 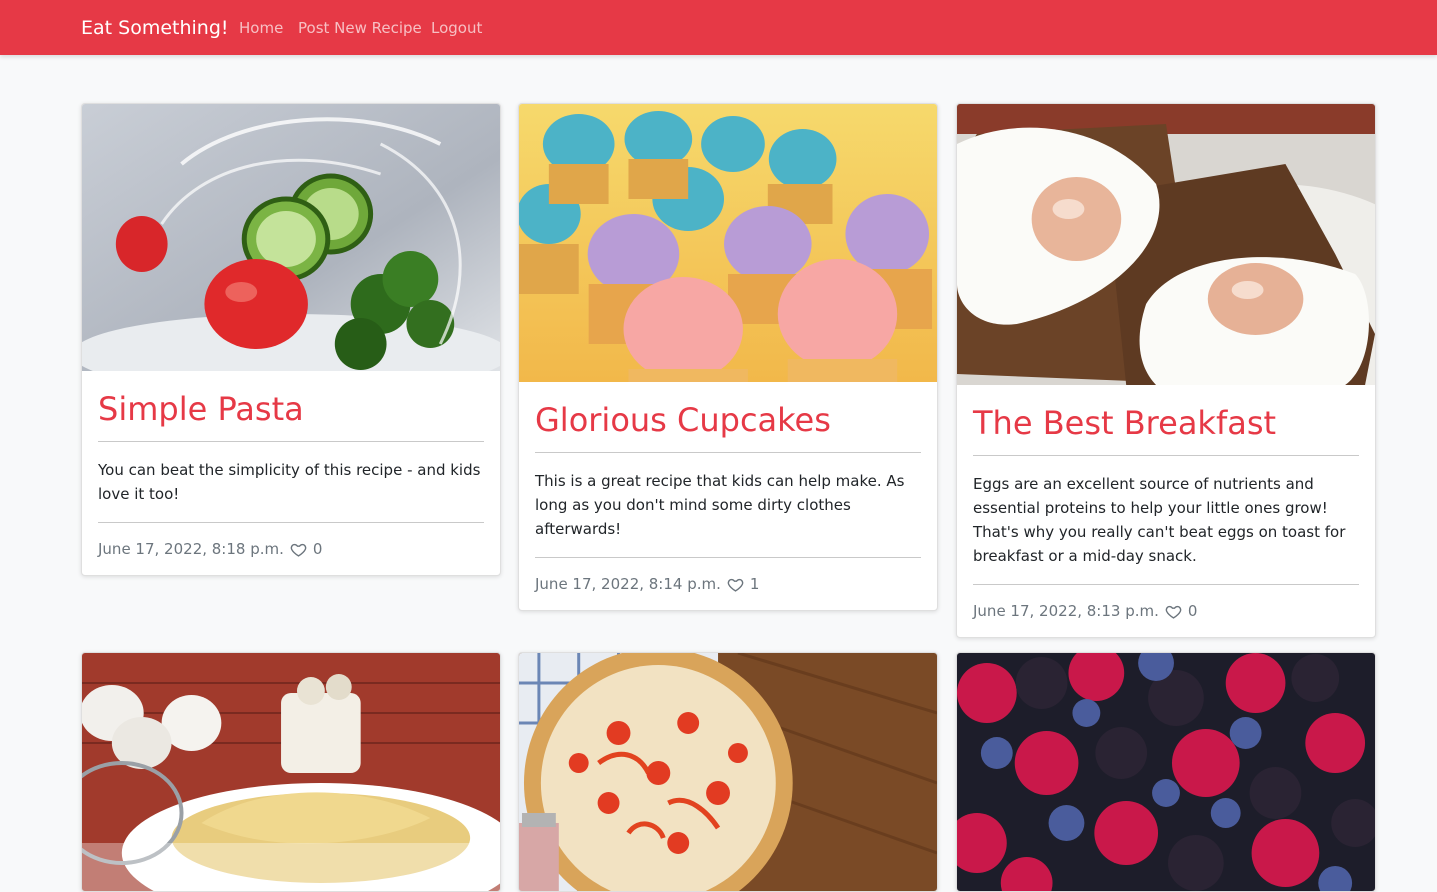 What do you see at coordinates (1166, 244) in the screenshot?
I see `recipe-image-eggs-toast` at bounding box center [1166, 244].